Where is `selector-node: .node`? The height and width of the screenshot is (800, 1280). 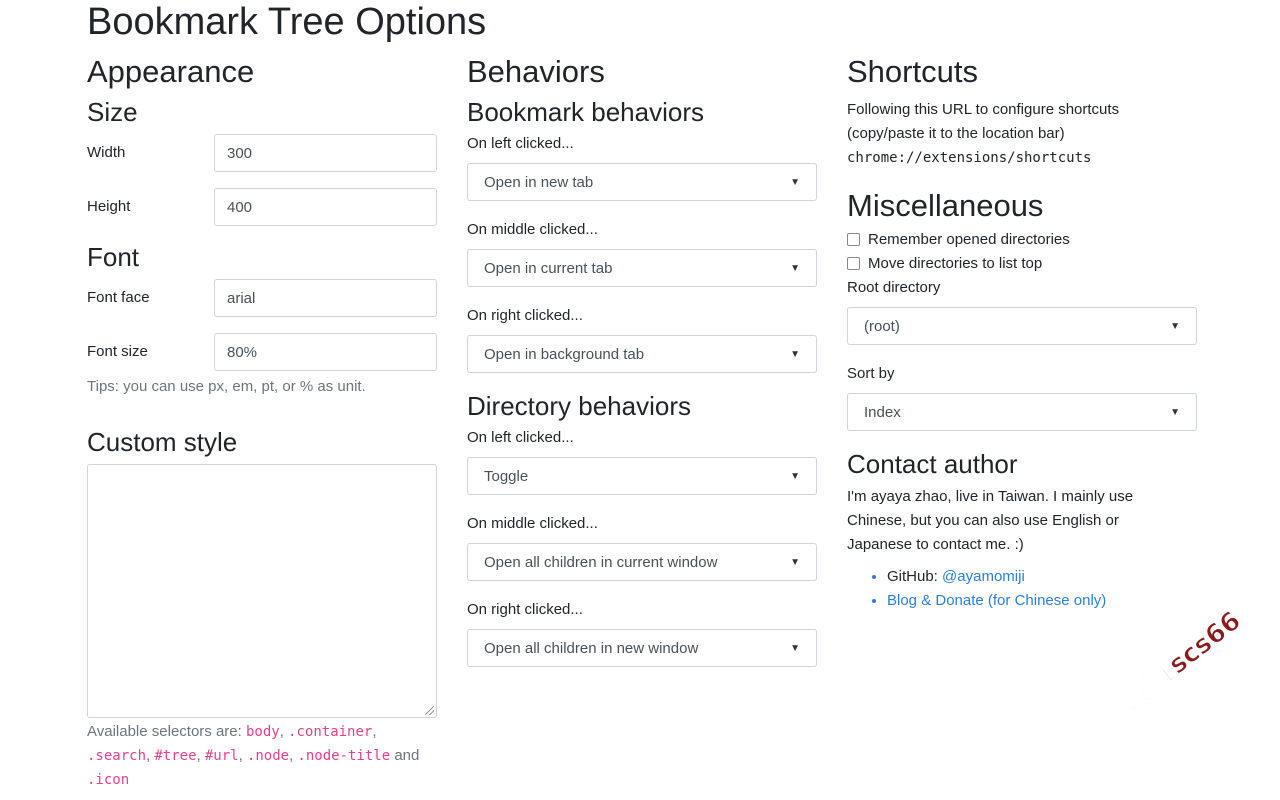 selector-node: .node is located at coordinates (268, 756).